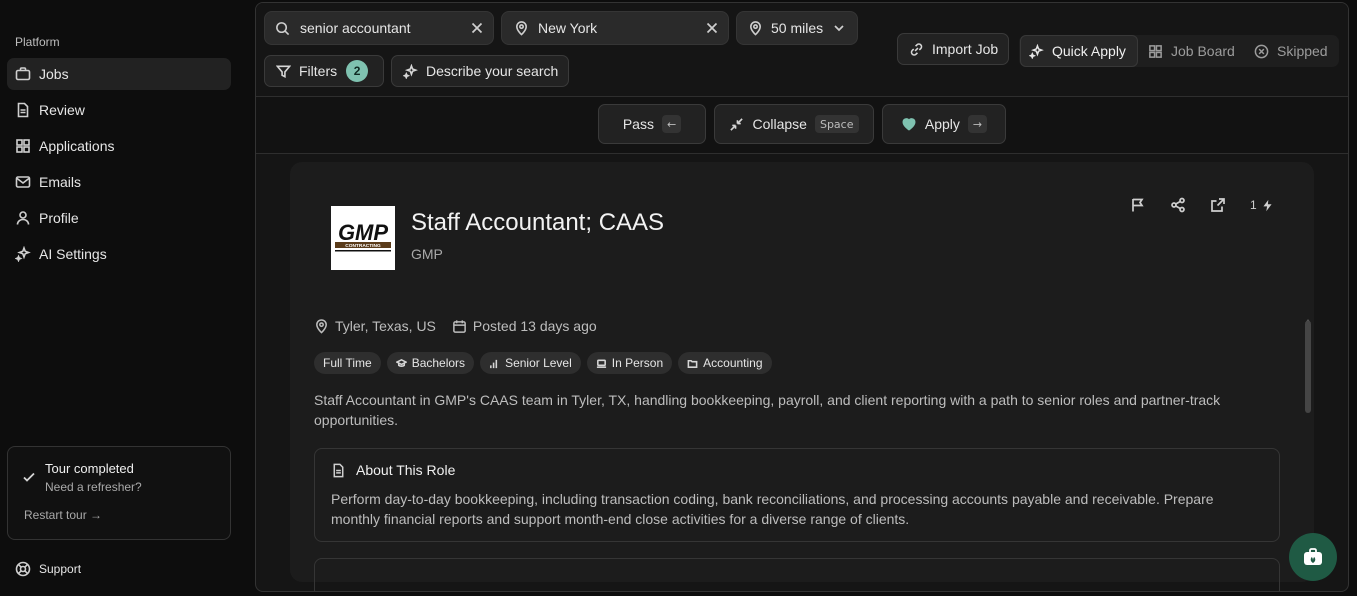  Describe the element at coordinates (23, 569) in the screenshot. I see `lifebuoy-icon` at that location.